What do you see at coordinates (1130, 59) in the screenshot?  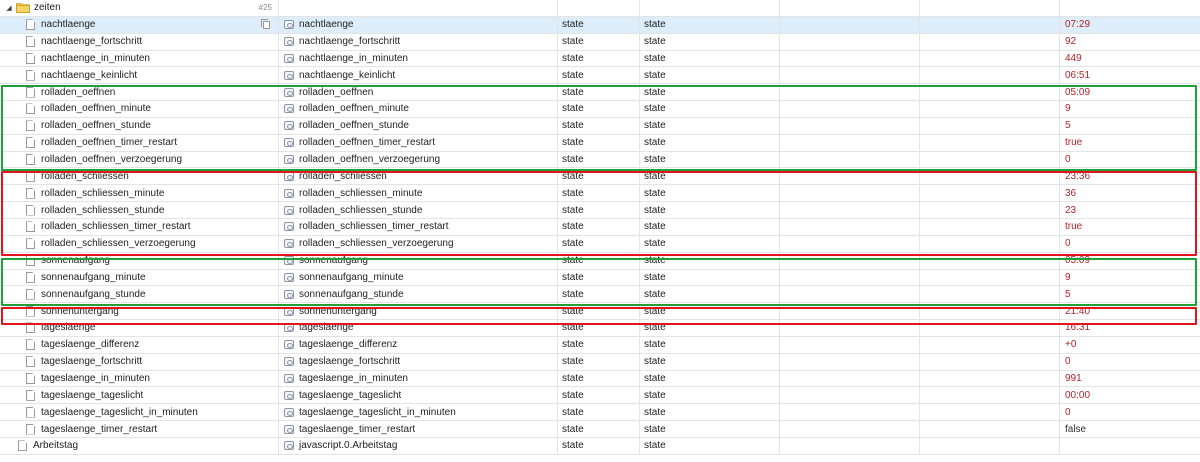 I see `value-cell: 449` at bounding box center [1130, 59].